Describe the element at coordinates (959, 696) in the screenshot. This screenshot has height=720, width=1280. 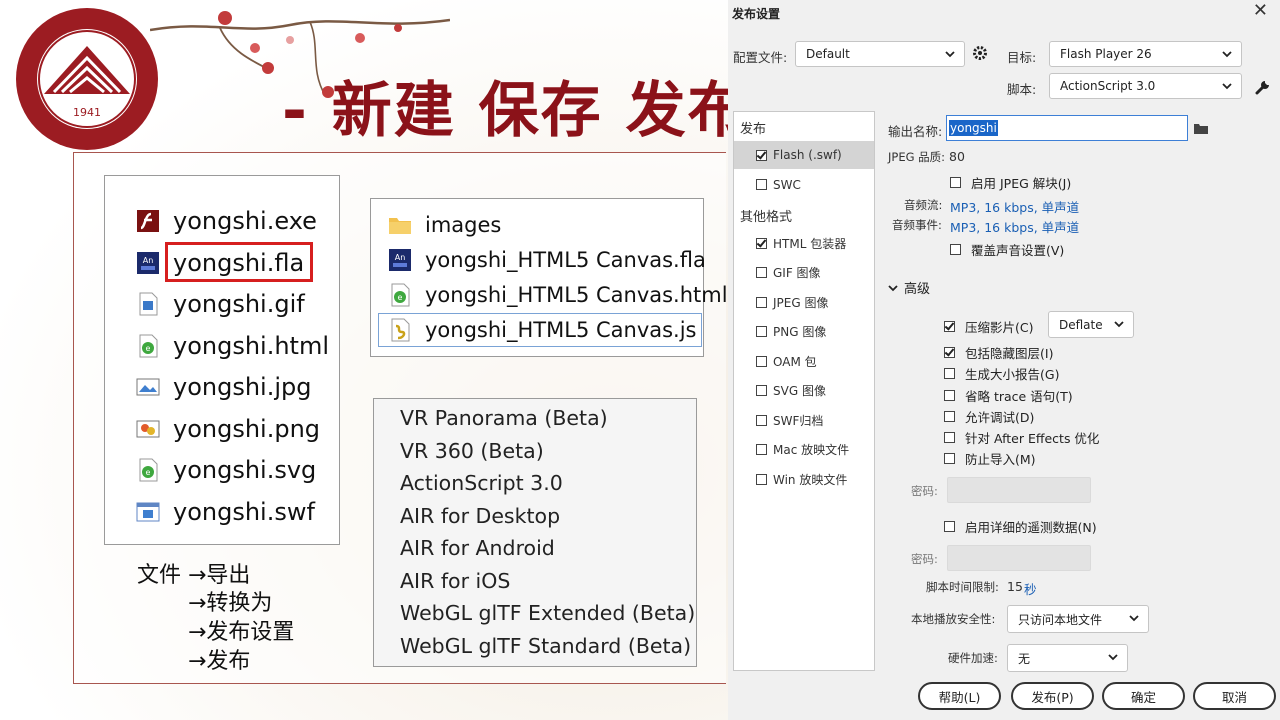
I see `help-button: 帮助(L)` at that location.